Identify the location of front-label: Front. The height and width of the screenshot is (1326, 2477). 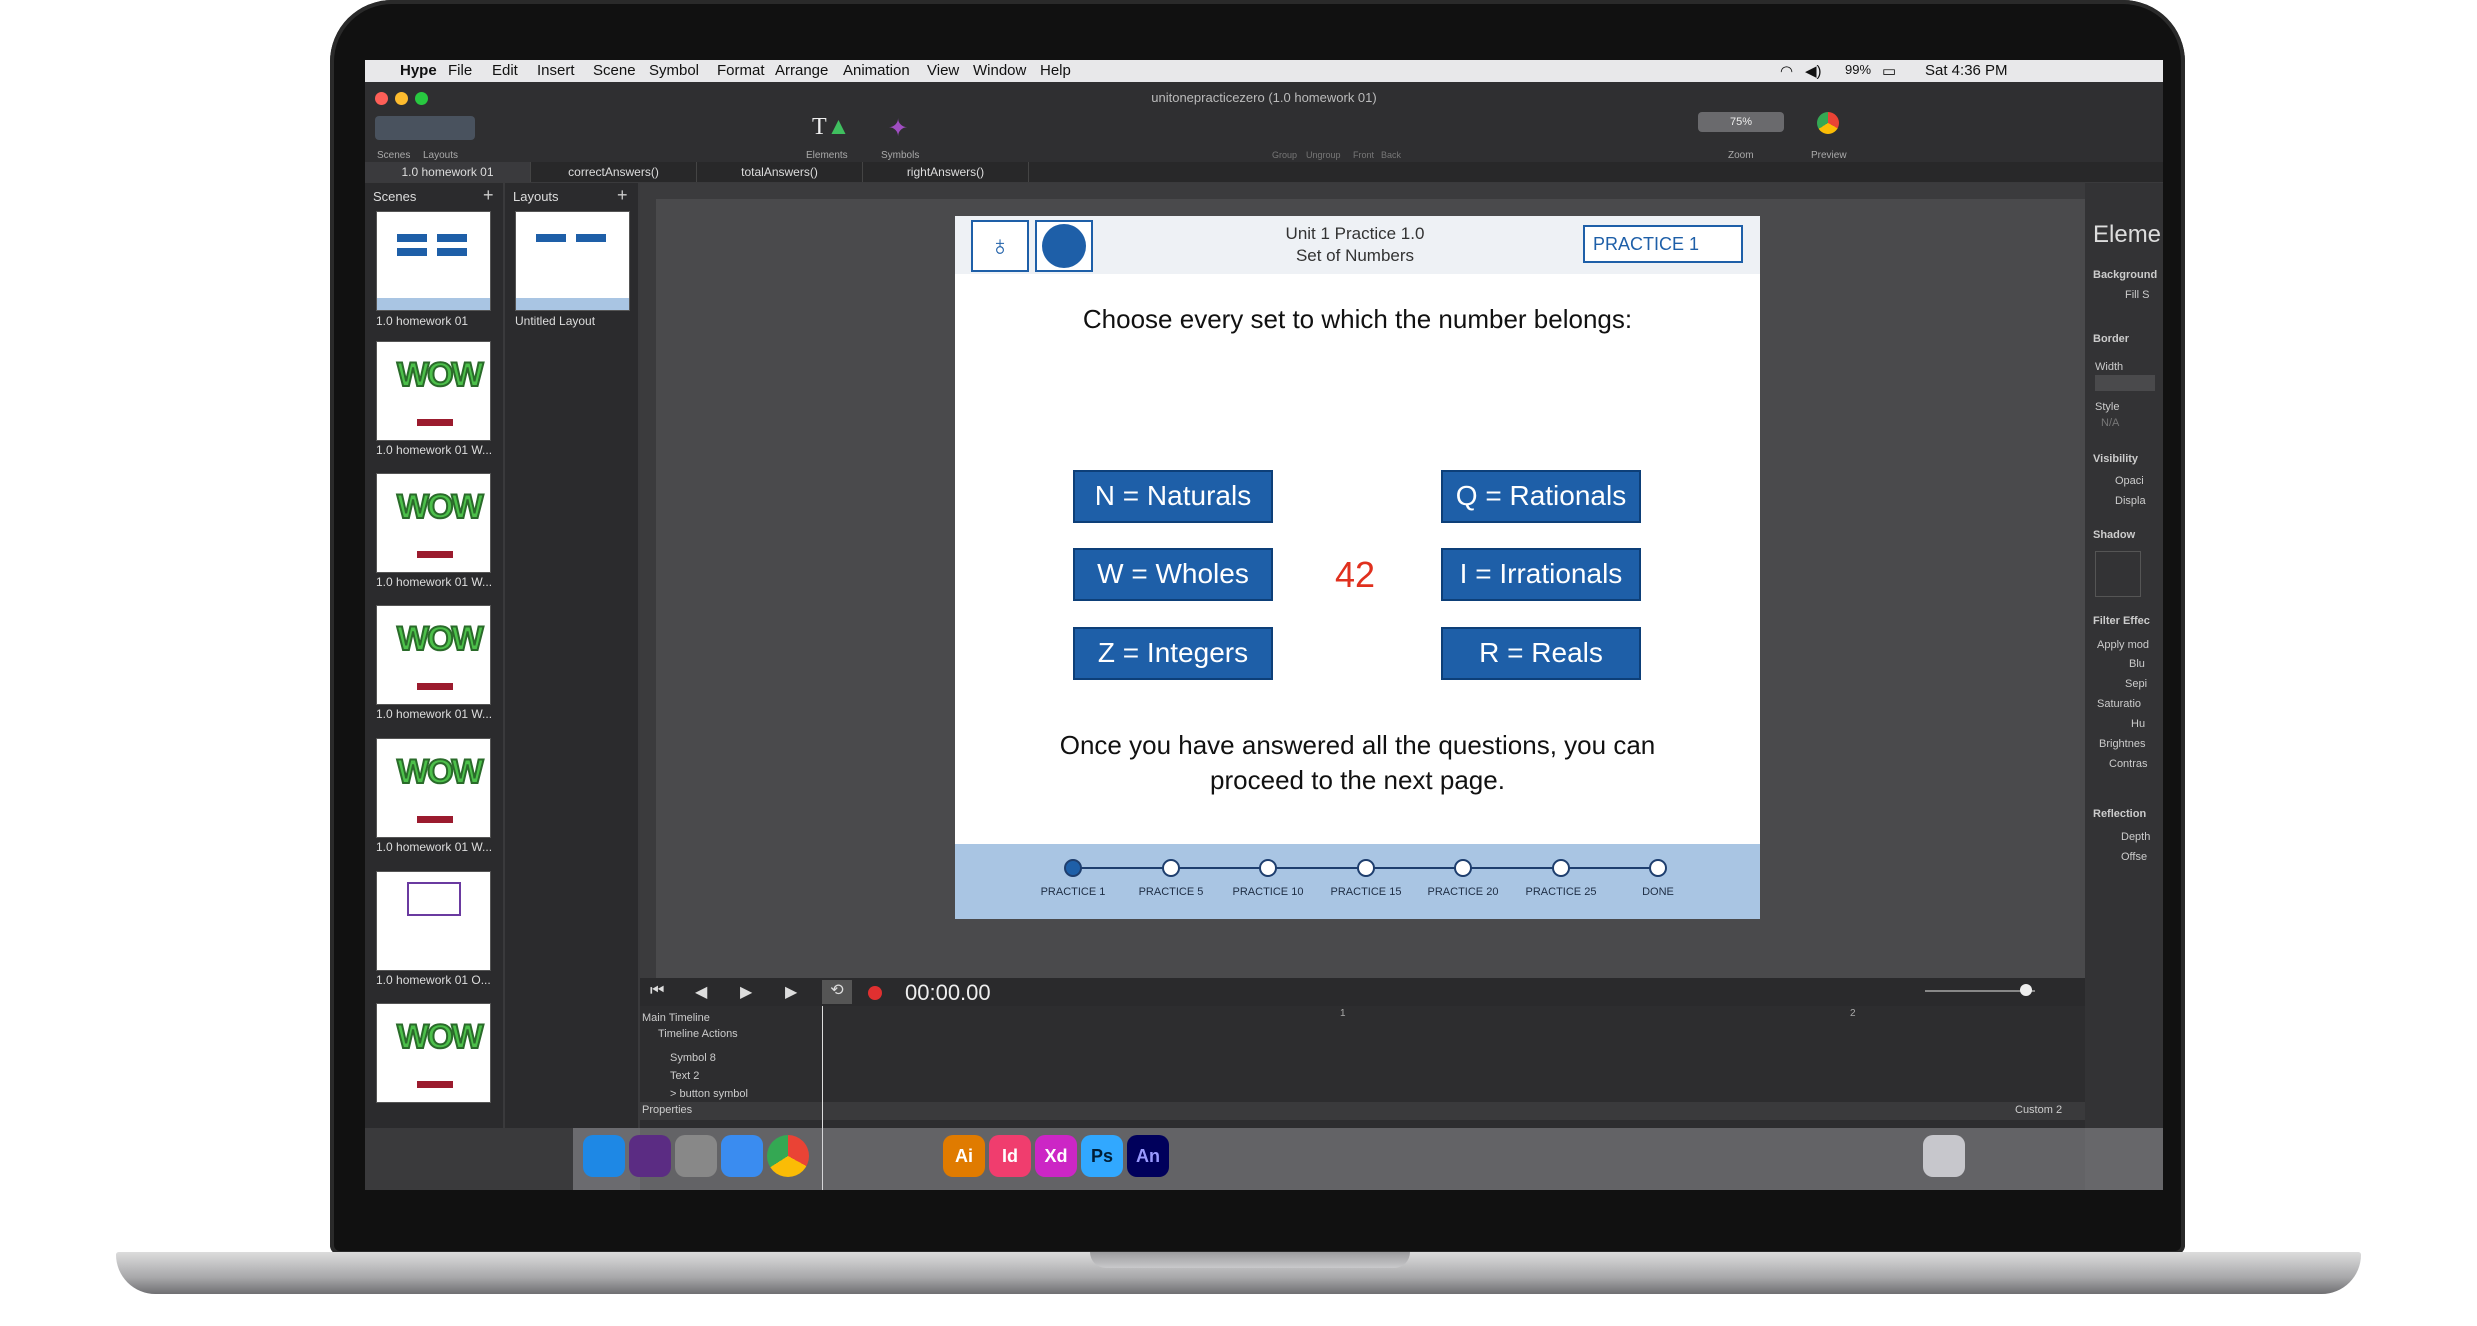
(1363, 155).